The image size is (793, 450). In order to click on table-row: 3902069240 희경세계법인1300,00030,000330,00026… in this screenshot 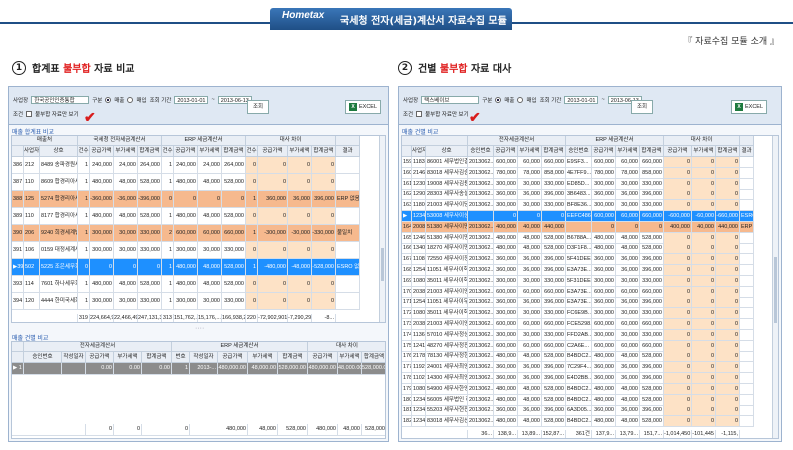, I will do `click(198, 233)`.